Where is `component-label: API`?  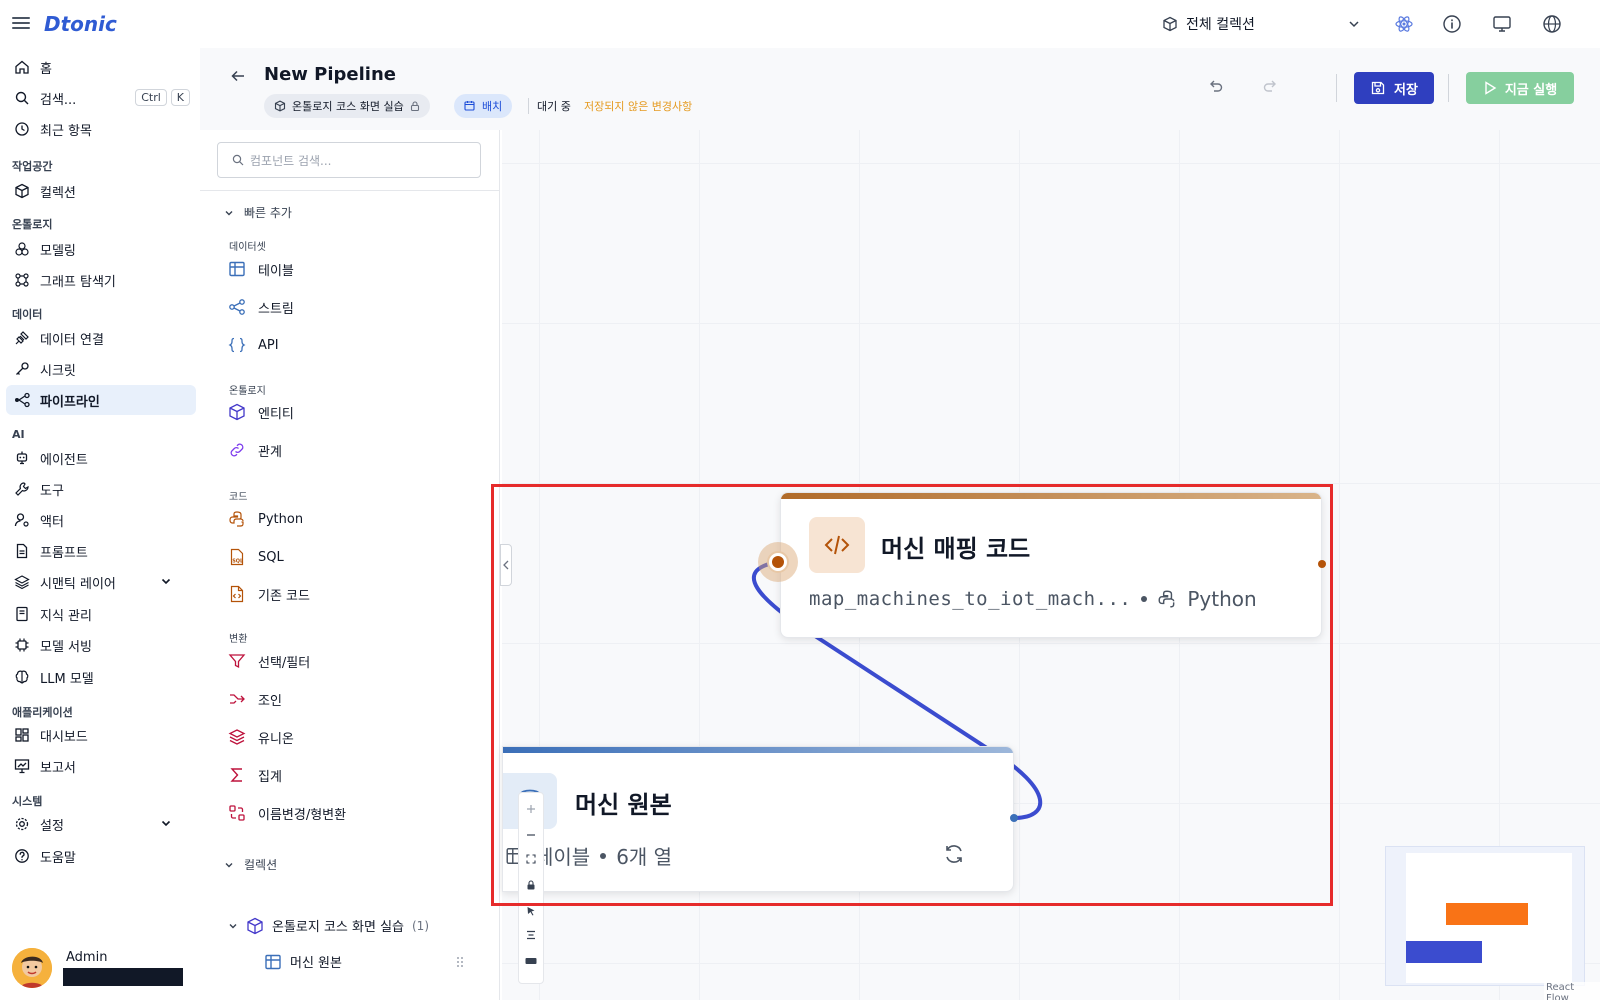 component-label: API is located at coordinates (268, 345).